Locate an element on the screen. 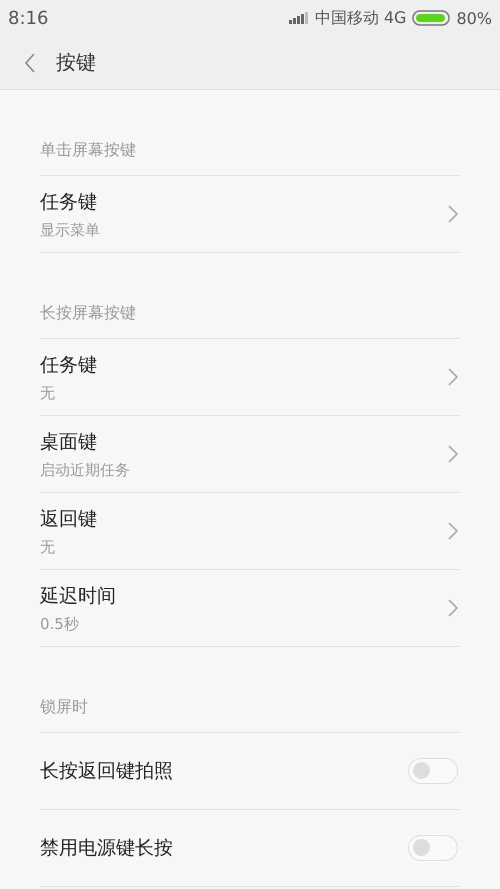  setting-label: 桌面键 is located at coordinates (85, 441).